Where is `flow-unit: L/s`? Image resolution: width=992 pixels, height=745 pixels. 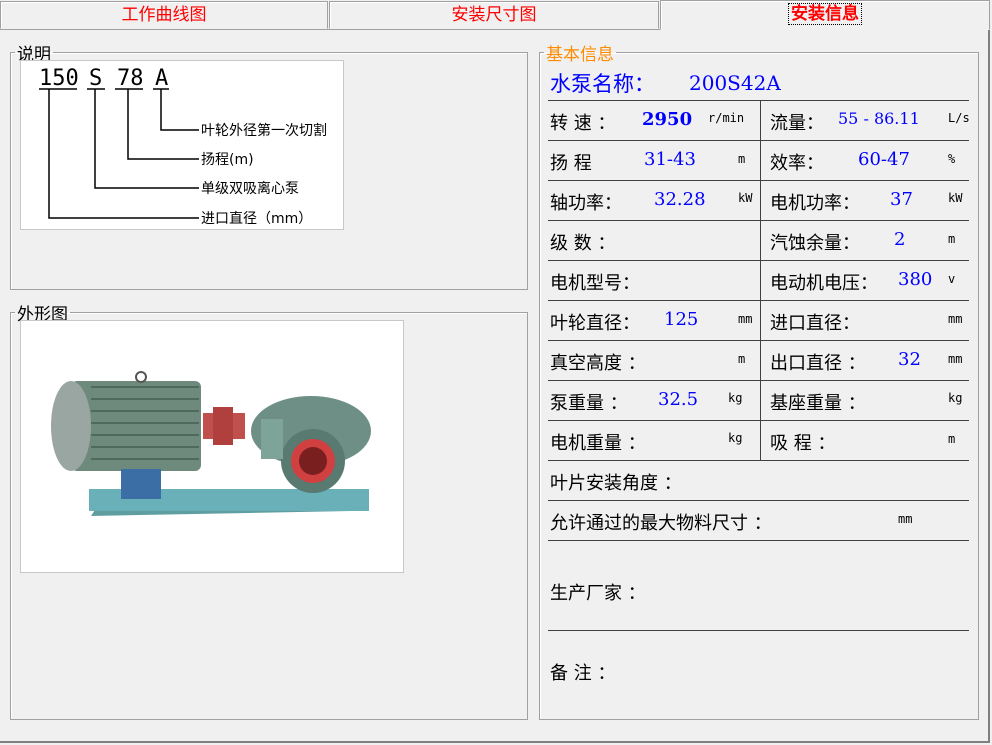 flow-unit: L/s is located at coordinates (959, 118).